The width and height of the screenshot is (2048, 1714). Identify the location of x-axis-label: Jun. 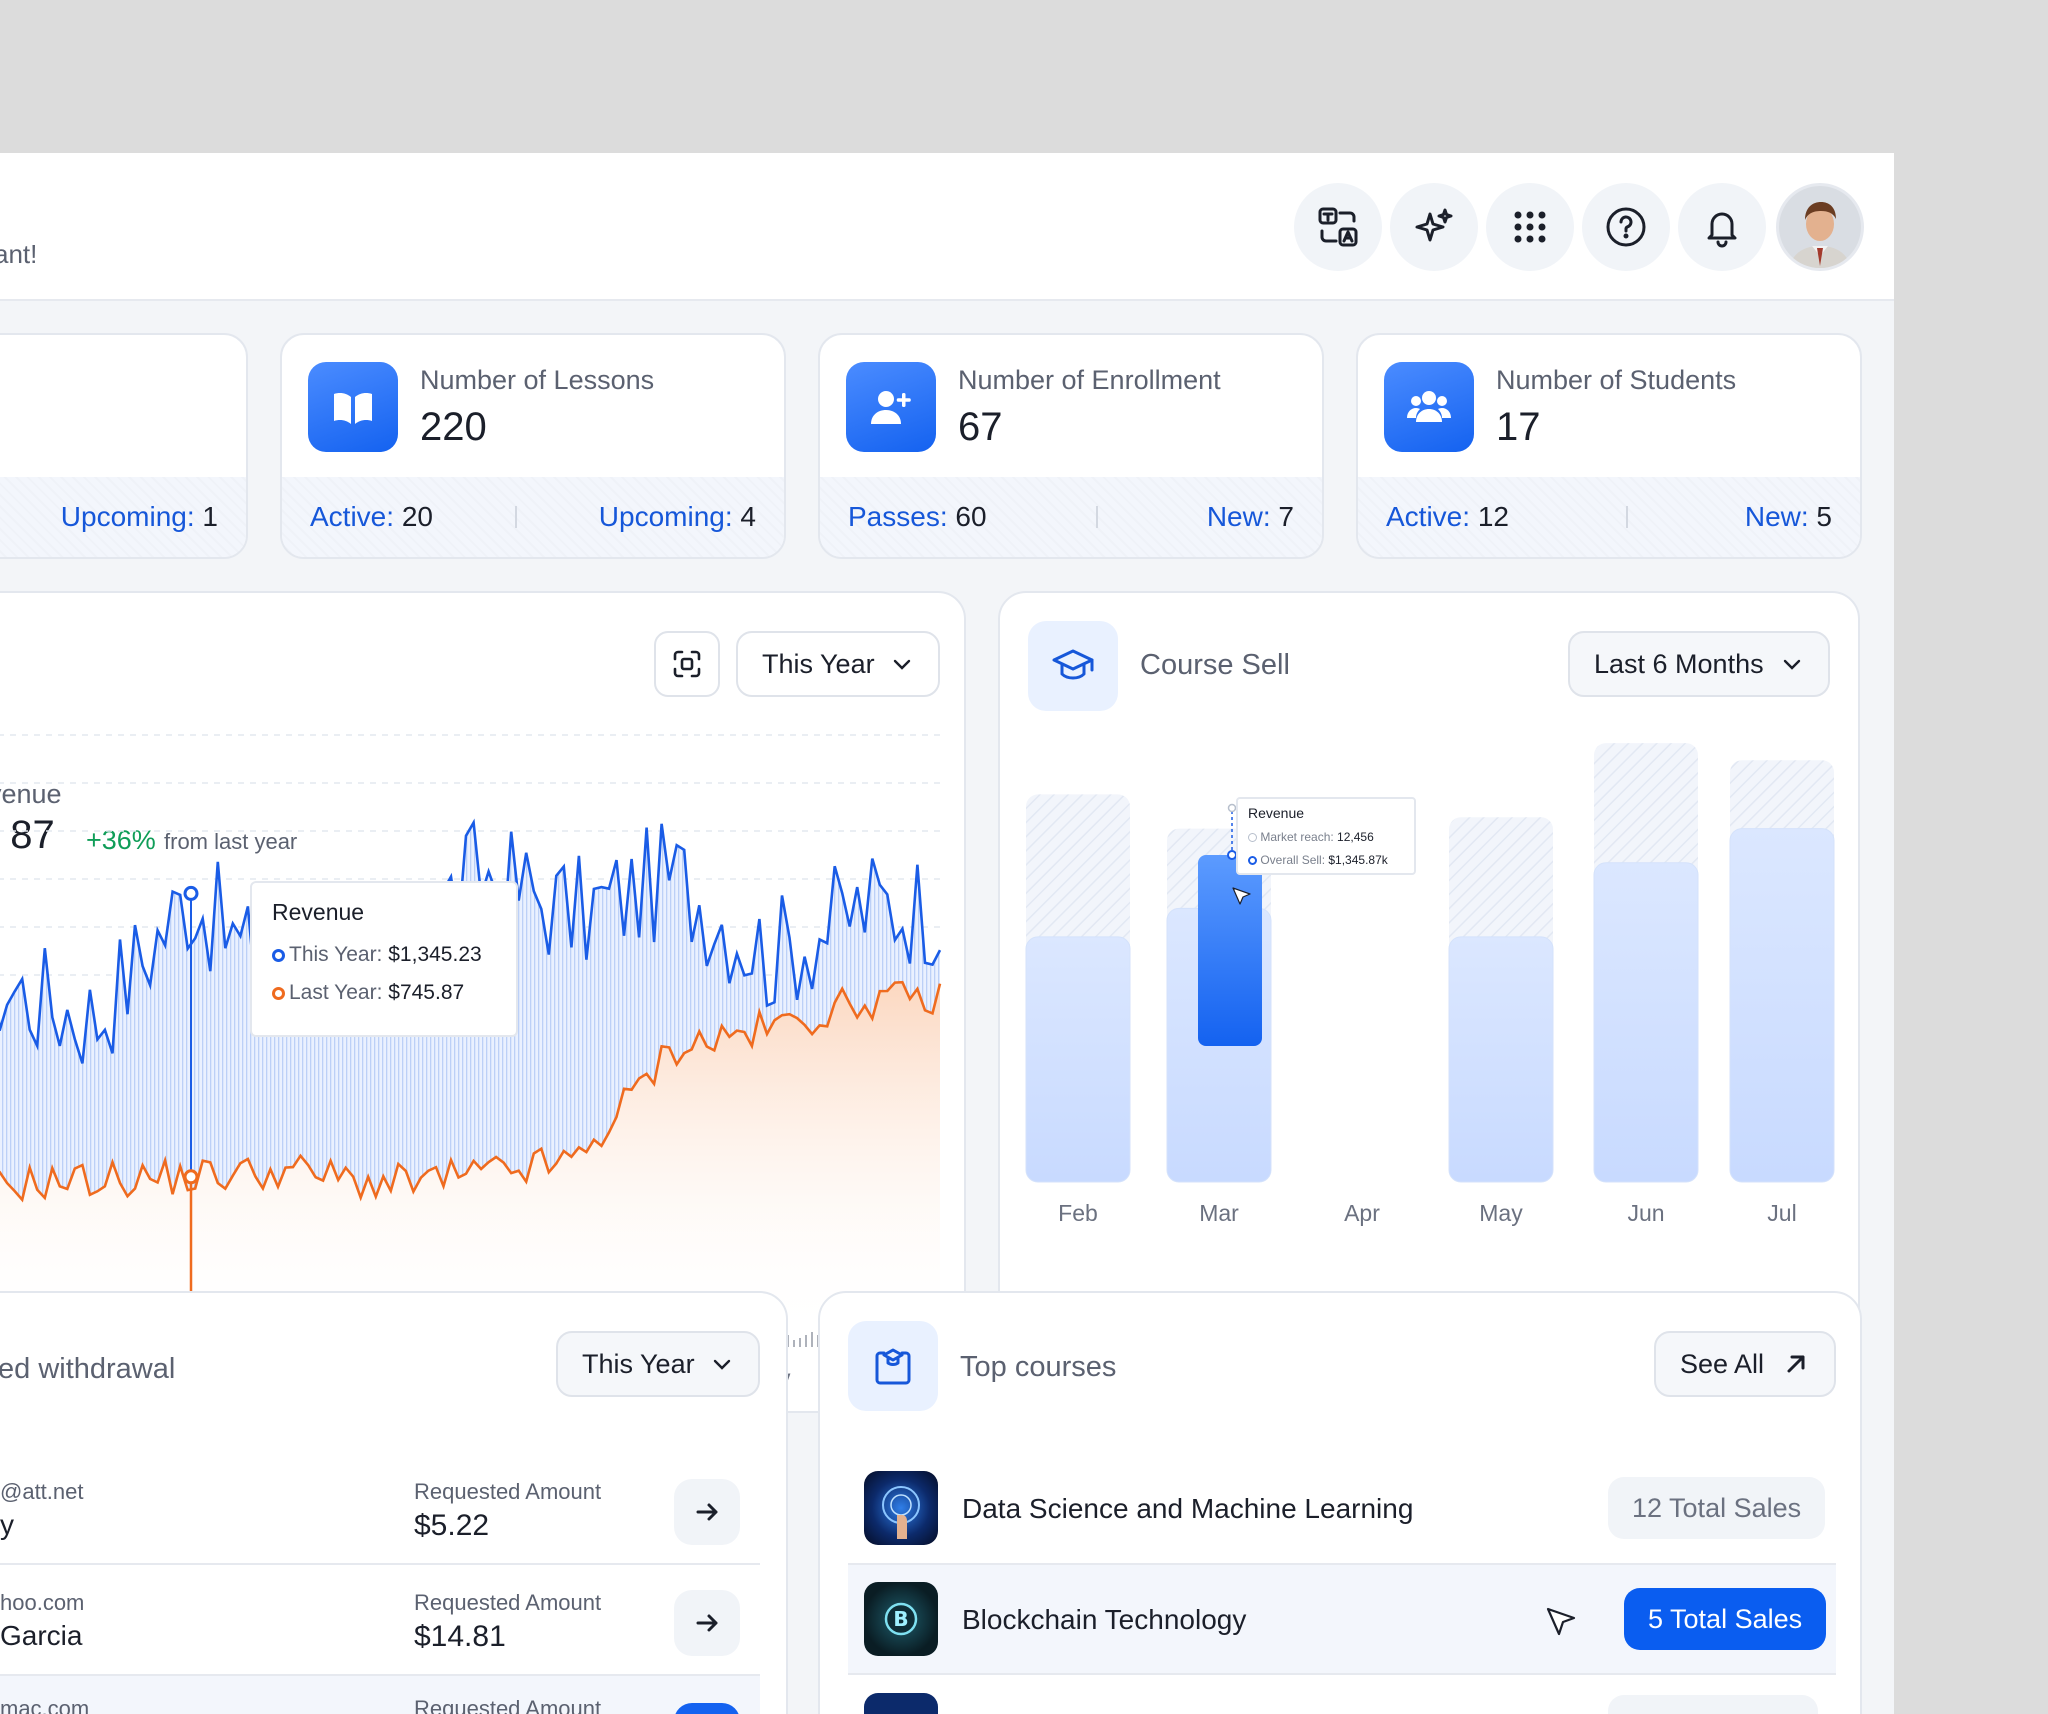
(1645, 1213).